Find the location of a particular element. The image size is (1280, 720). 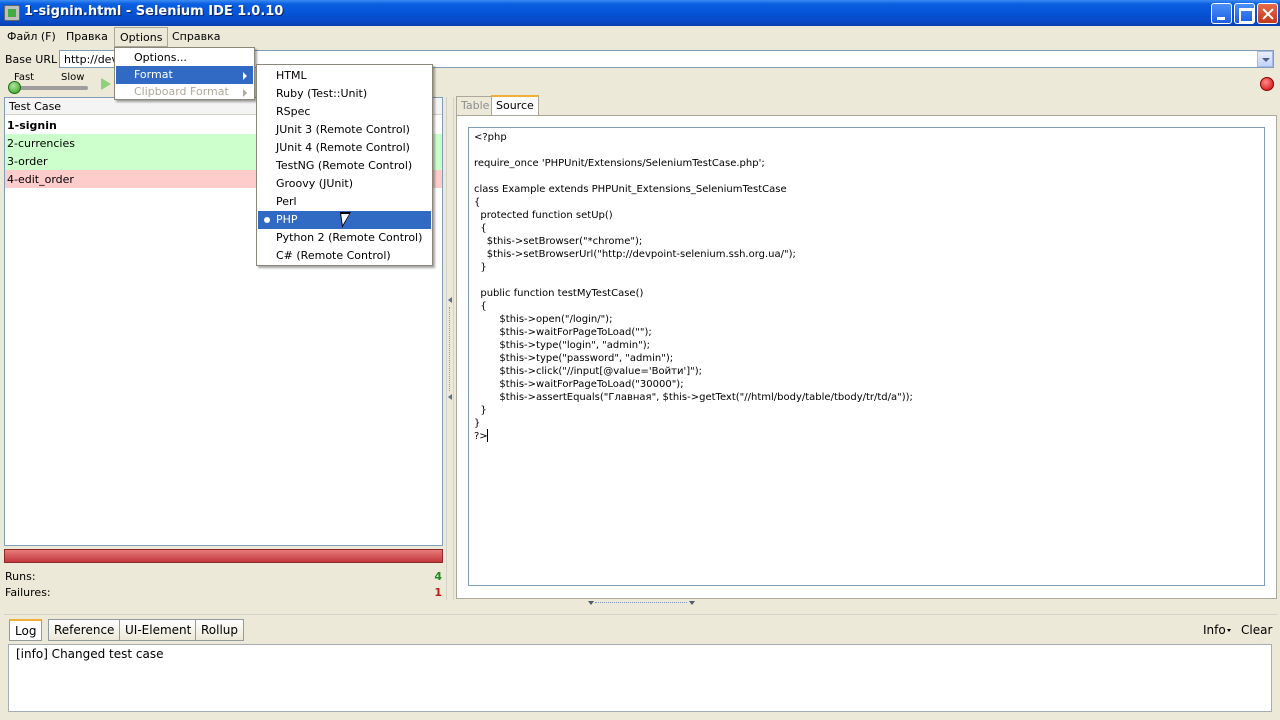

menu-edit: Правка is located at coordinates (87, 37).